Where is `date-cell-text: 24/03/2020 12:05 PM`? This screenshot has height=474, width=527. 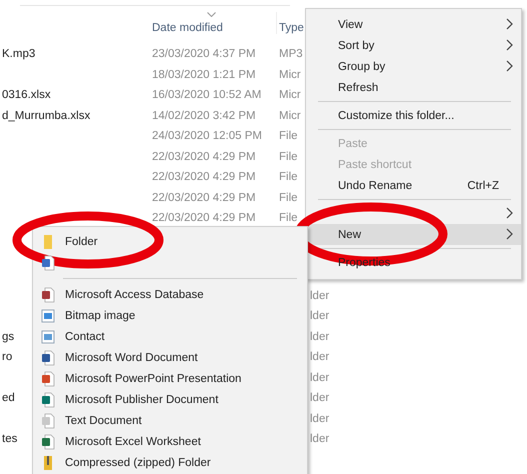
date-cell-text: 24/03/2020 12:05 PM is located at coordinates (207, 136).